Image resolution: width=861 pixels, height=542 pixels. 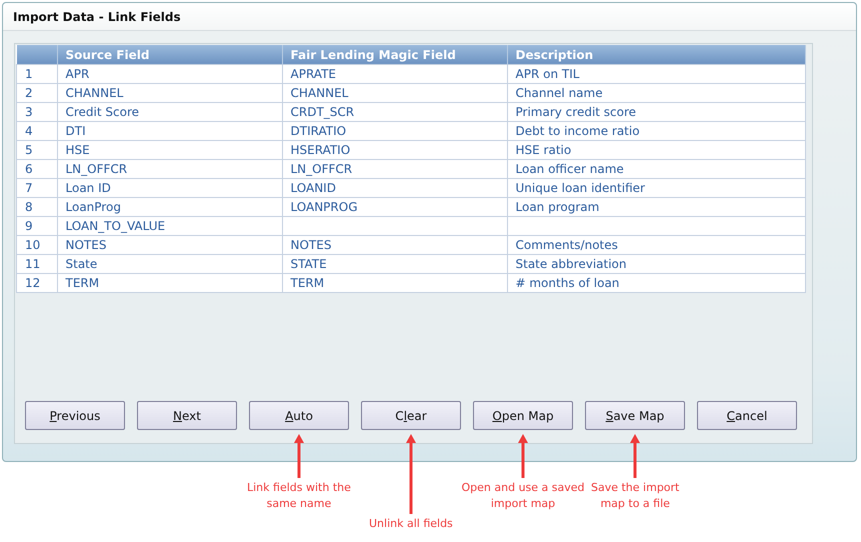 What do you see at coordinates (394, 131) in the screenshot?
I see `table-cell: DTIRATIO` at bounding box center [394, 131].